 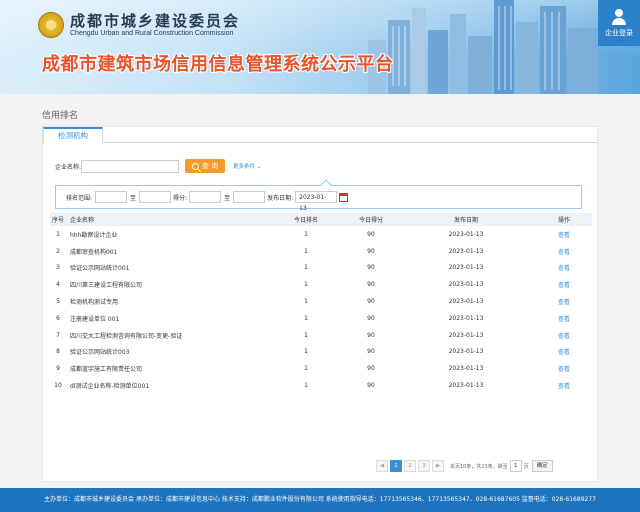 I want to click on more-conditions-link: 更多条件 ⌄, so click(x=247, y=166).